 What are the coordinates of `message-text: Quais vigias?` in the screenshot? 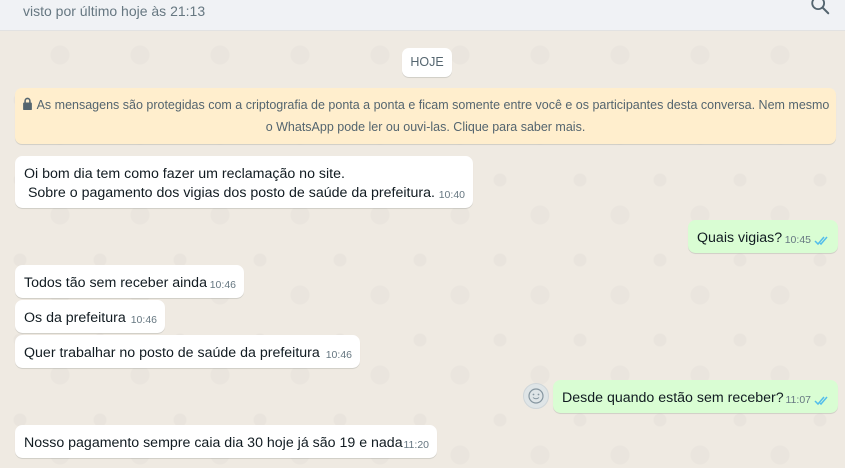 It's located at (740, 238).